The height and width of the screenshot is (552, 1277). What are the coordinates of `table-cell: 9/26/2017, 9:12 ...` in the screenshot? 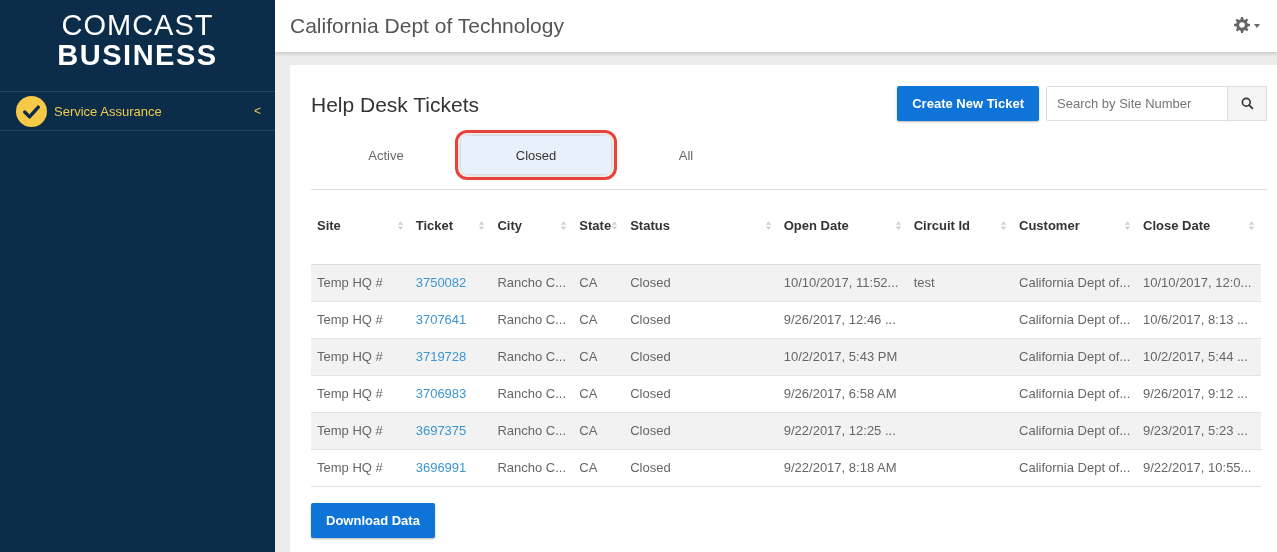 It's located at (1195, 393).